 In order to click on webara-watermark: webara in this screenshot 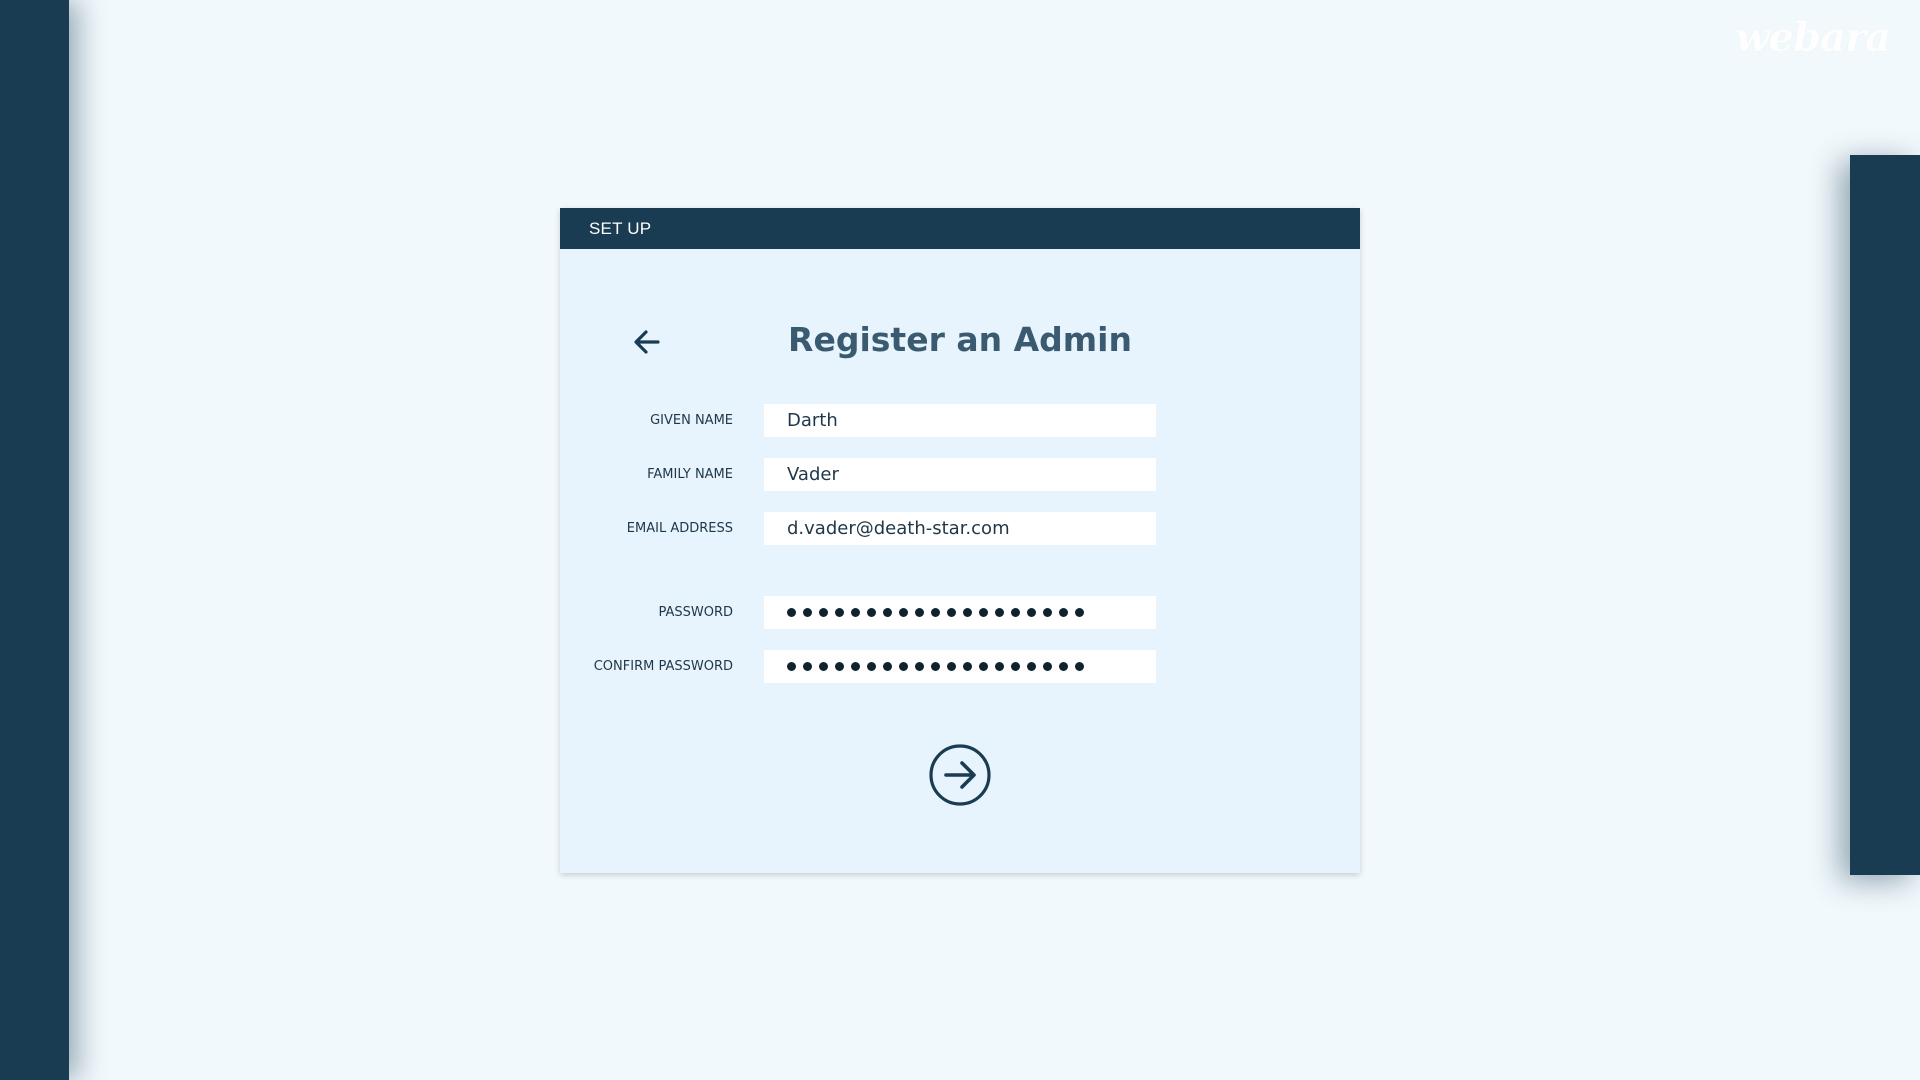, I will do `click(1813, 37)`.